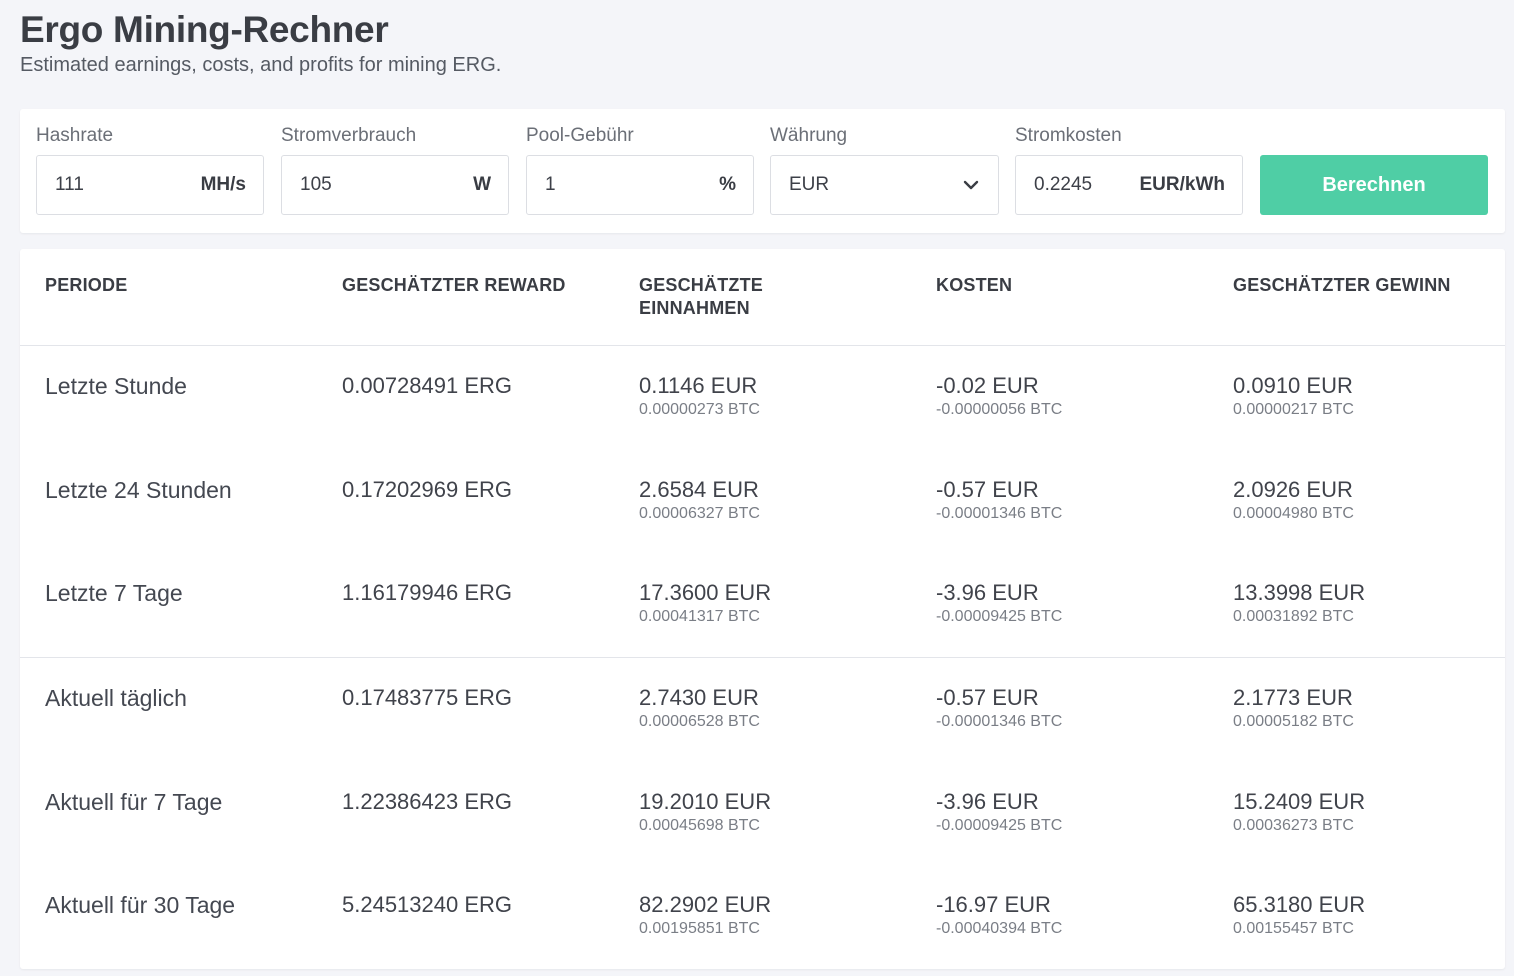  I want to click on revenue-btc: 0.00041317 BTC, so click(699, 616).